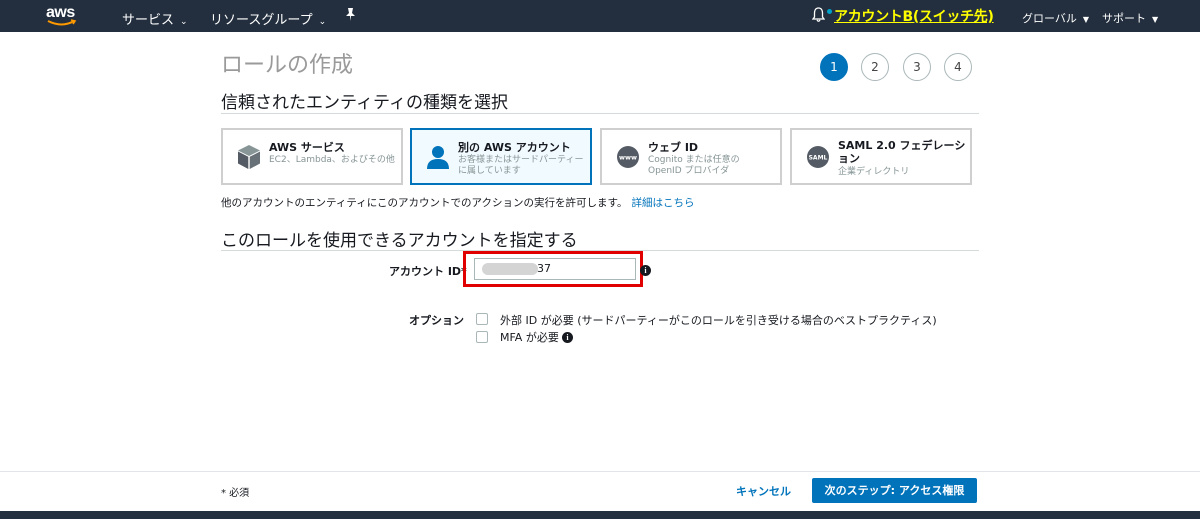 Image resolution: width=1200 pixels, height=519 pixels. I want to click on cancel-button: キャンセル, so click(763, 491).